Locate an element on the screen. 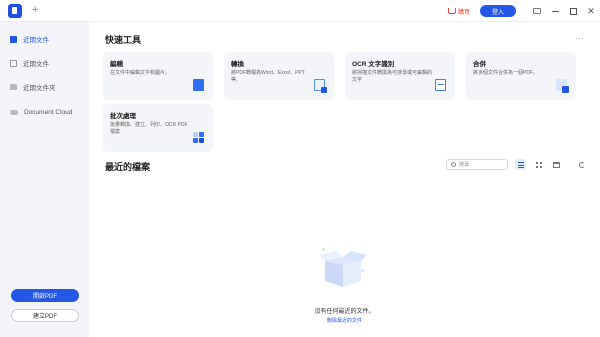  minimize-icon is located at coordinates (555, 11).